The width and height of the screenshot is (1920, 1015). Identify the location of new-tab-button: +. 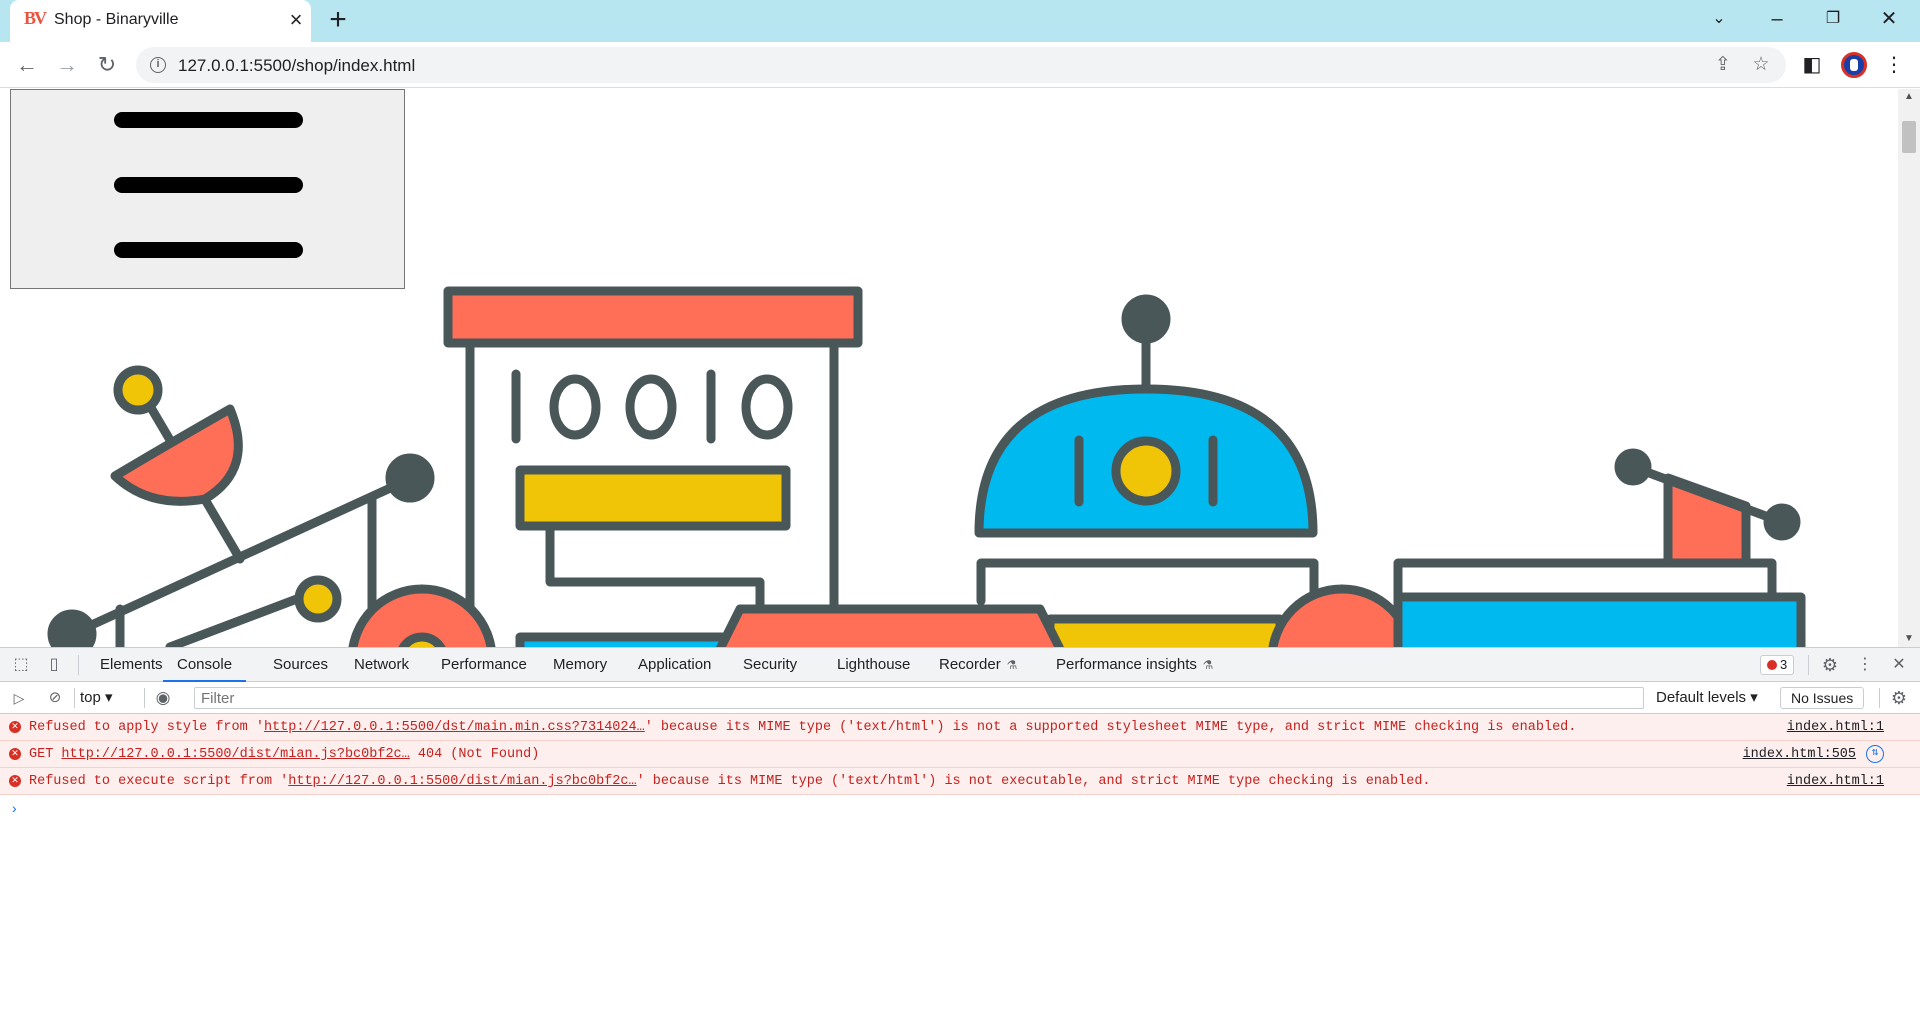
(338, 20).